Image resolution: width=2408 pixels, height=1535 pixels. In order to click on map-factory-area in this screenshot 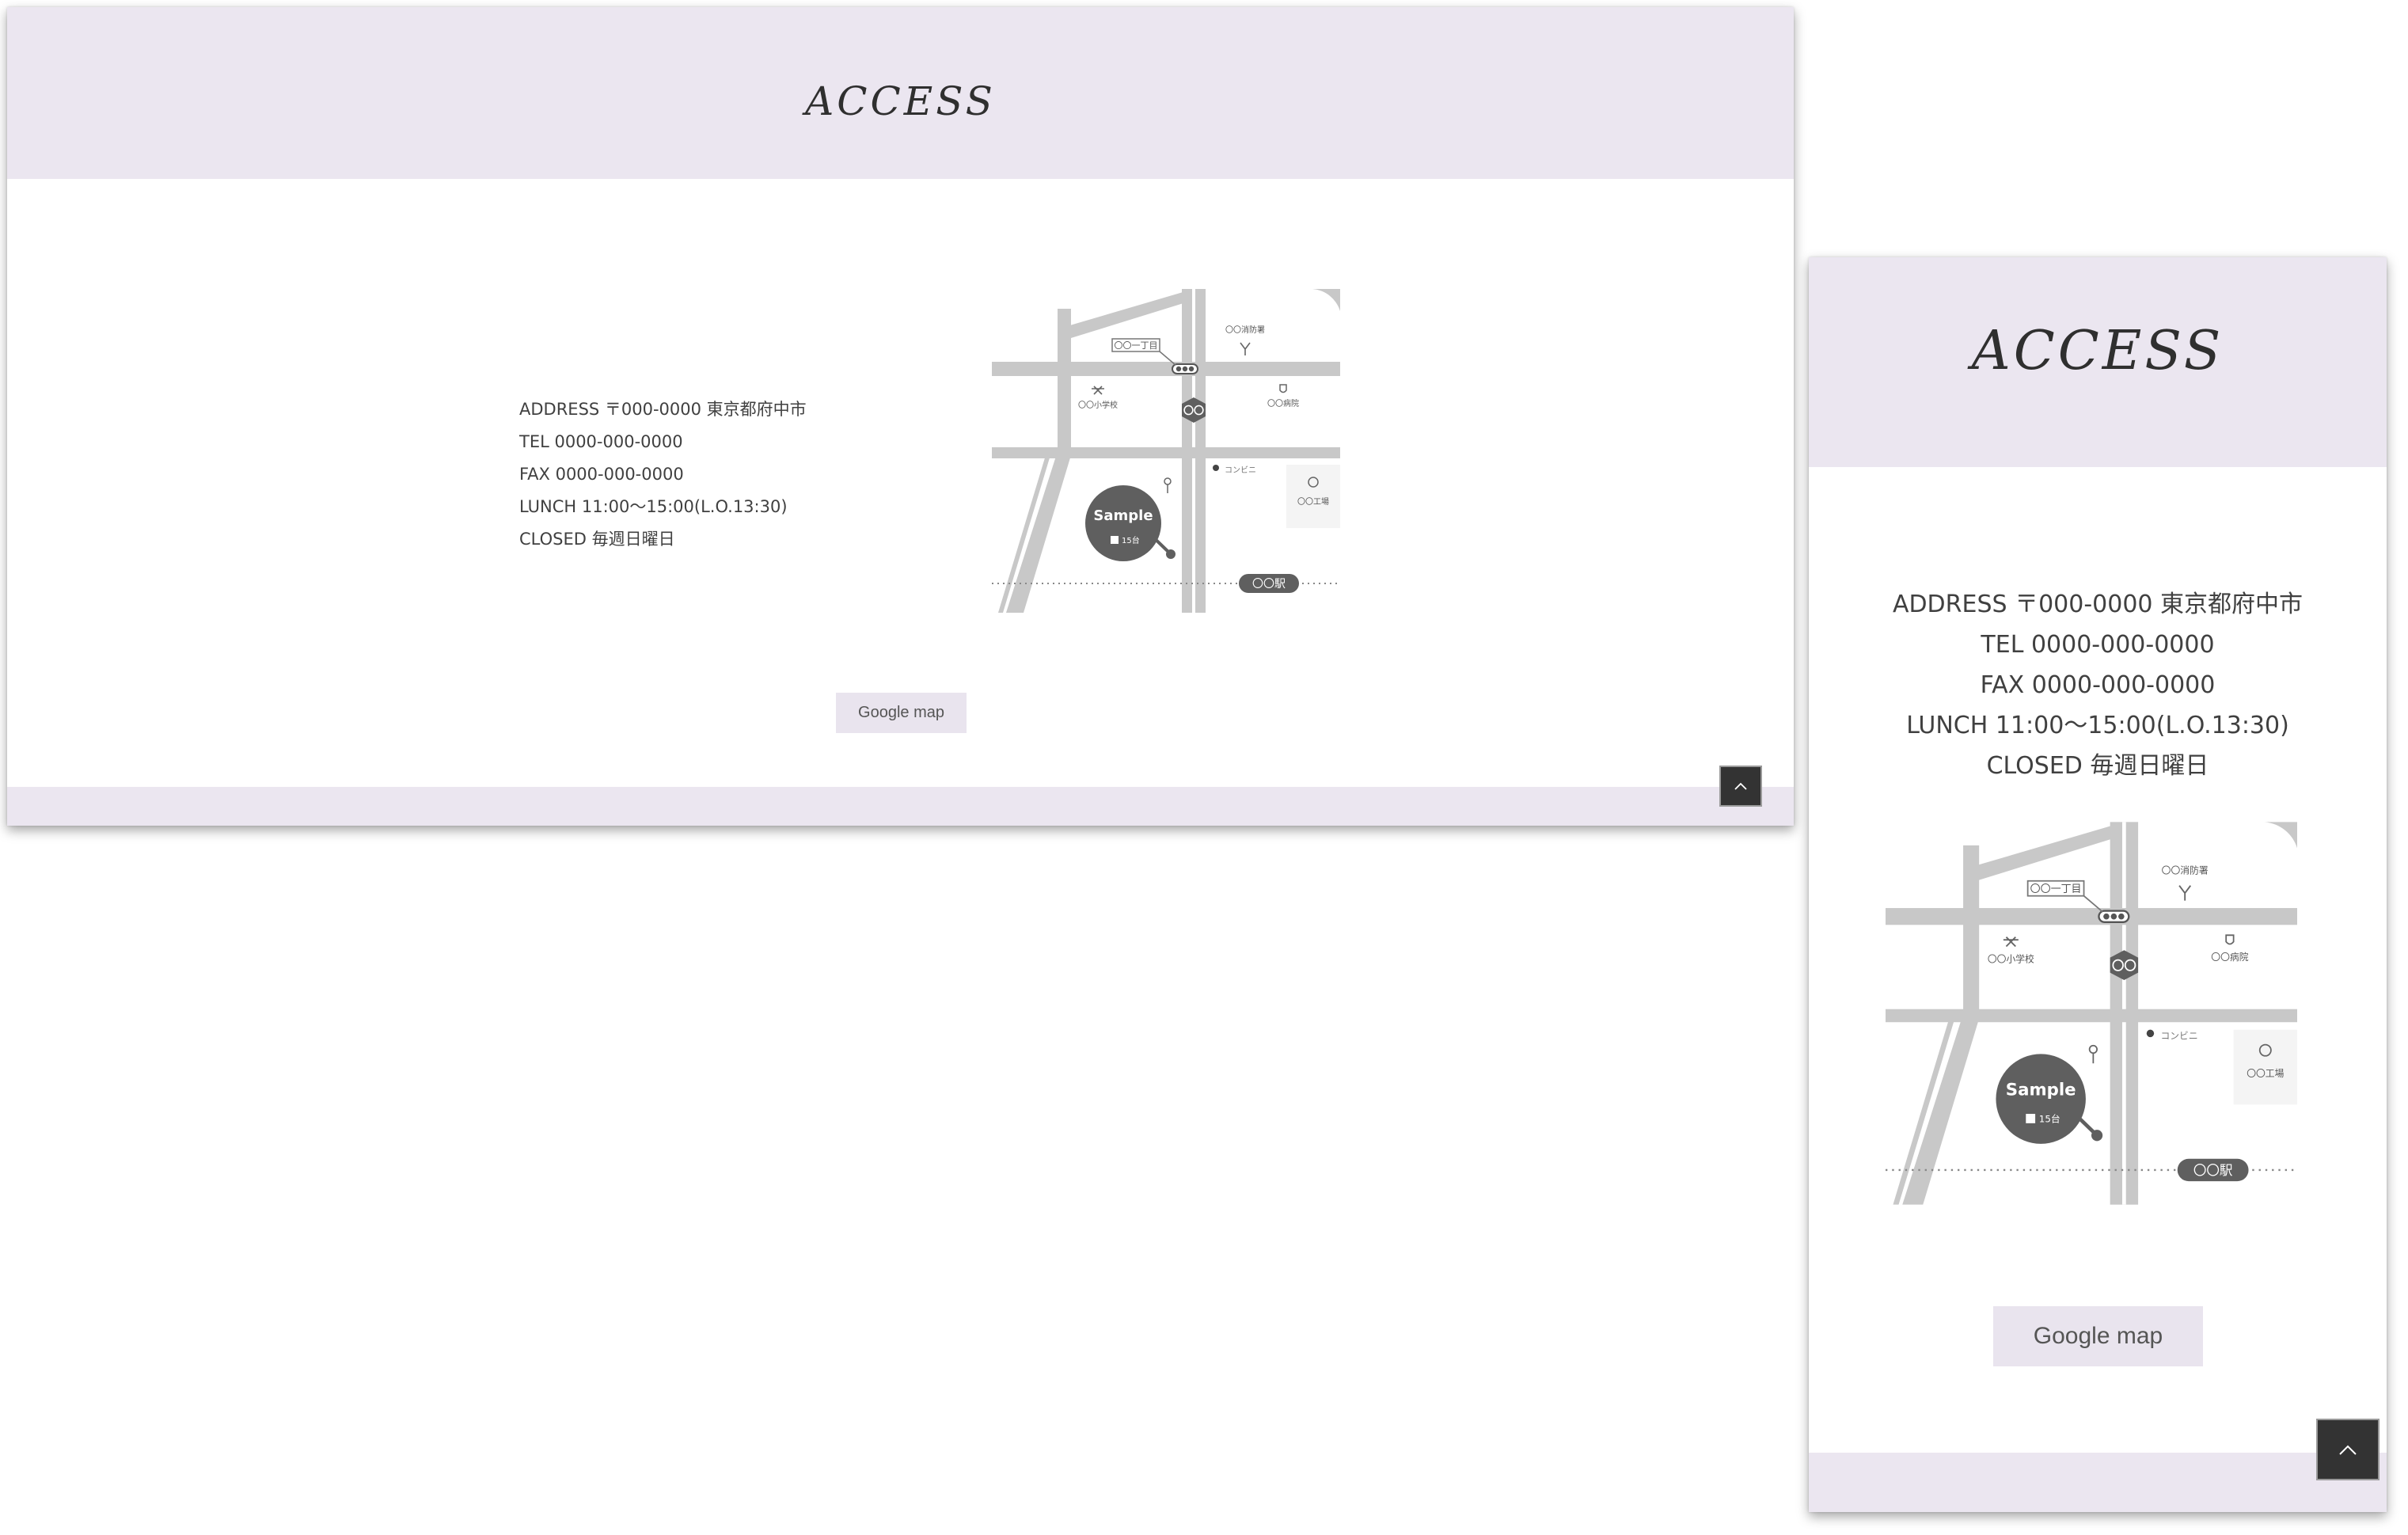, I will do `click(1313, 497)`.